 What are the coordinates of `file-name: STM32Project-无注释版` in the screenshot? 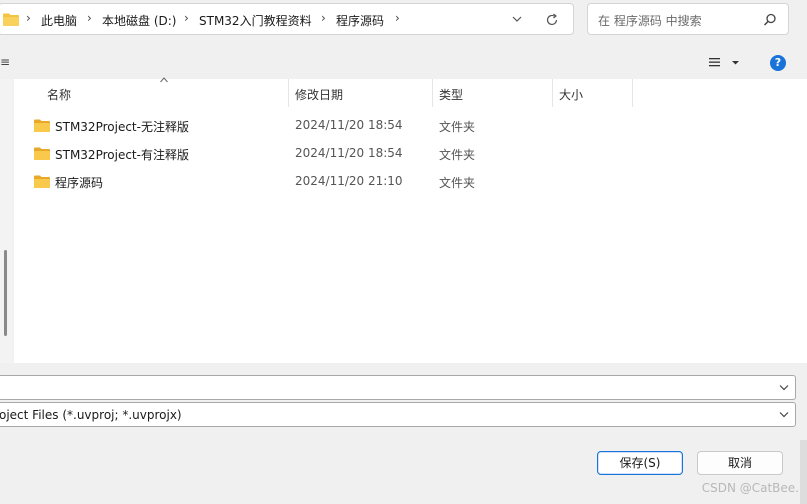 It's located at (122, 127).